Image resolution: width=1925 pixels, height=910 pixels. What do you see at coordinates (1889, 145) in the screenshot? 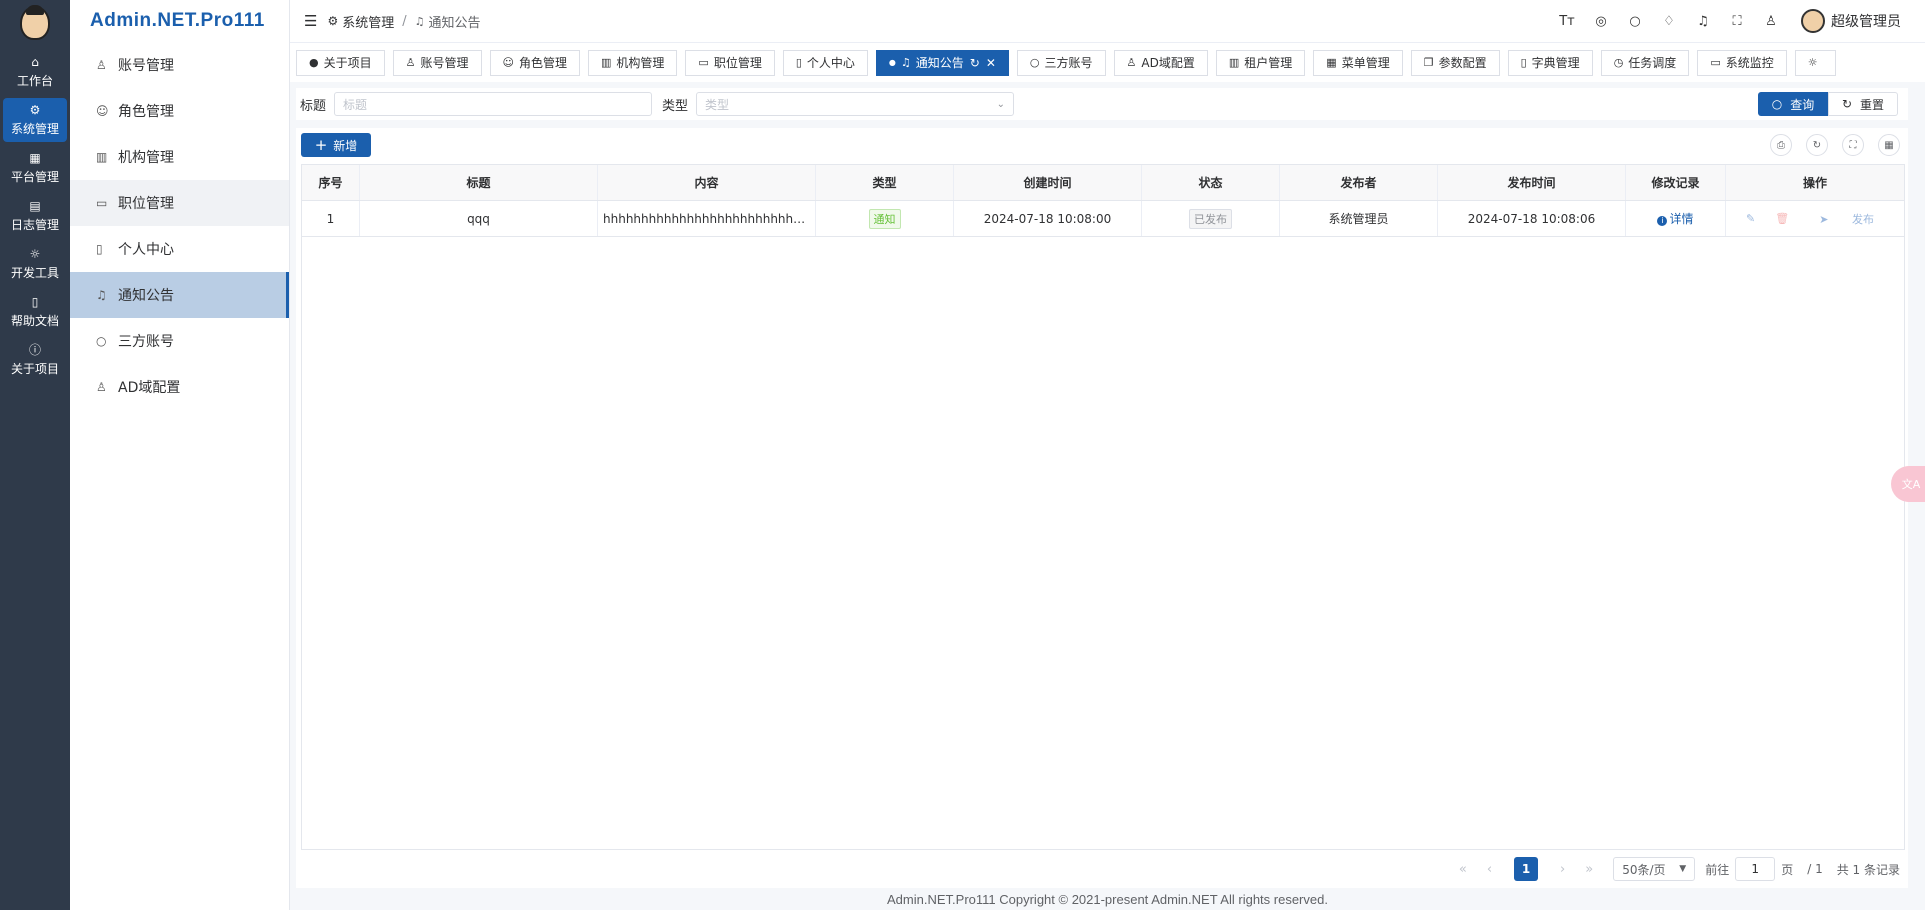
I see `columns-icon: ▦` at bounding box center [1889, 145].